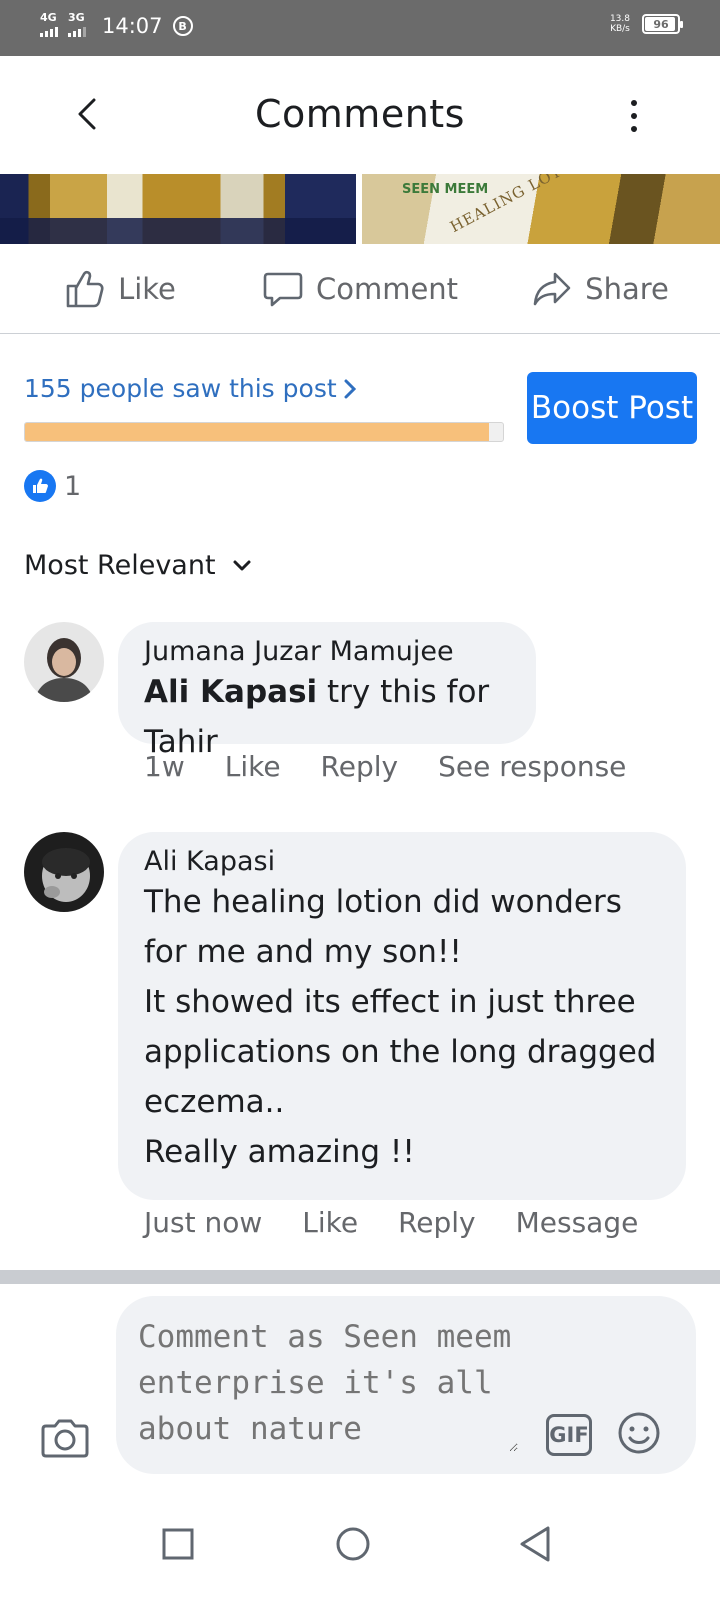  I want to click on system-navigation-bar, so click(360, 1545).